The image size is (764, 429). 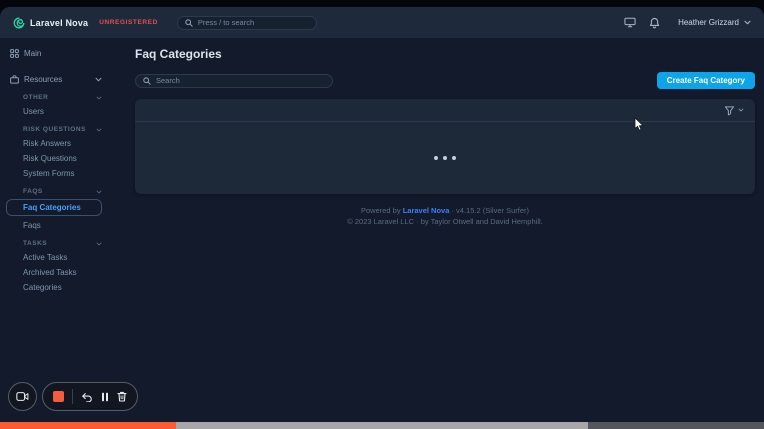 What do you see at coordinates (43, 79) in the screenshot?
I see `sidebar-group-label: Resources` at bounding box center [43, 79].